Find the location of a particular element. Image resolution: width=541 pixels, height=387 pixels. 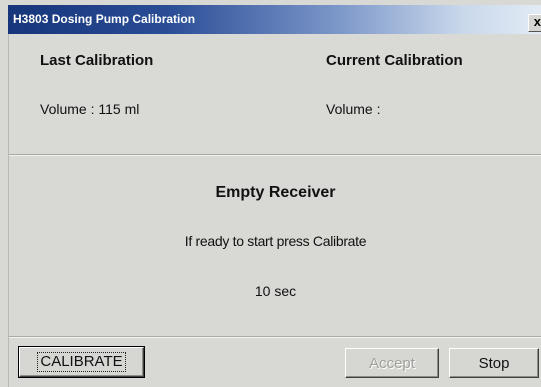

title-bar: H3803 Dosing Pump Calibration x is located at coordinates (274, 19).